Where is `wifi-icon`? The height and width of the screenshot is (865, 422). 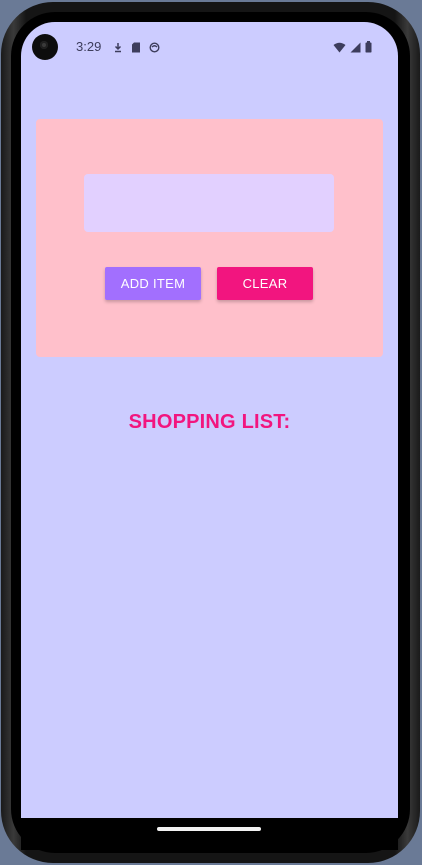
wifi-icon is located at coordinates (339, 49).